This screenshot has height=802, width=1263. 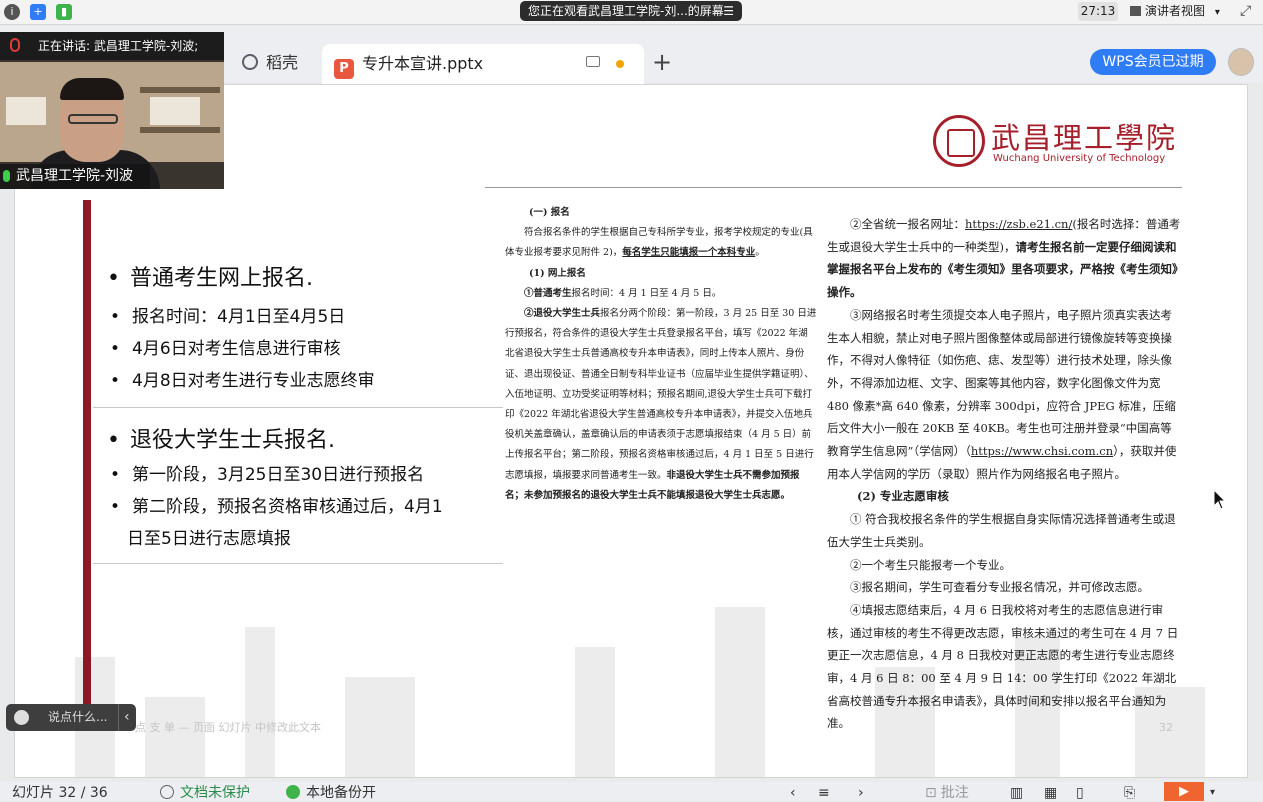 What do you see at coordinates (483, 64) in the screenshot?
I see `tab-presentation-file: P 专升本宣讲.pptx` at bounding box center [483, 64].